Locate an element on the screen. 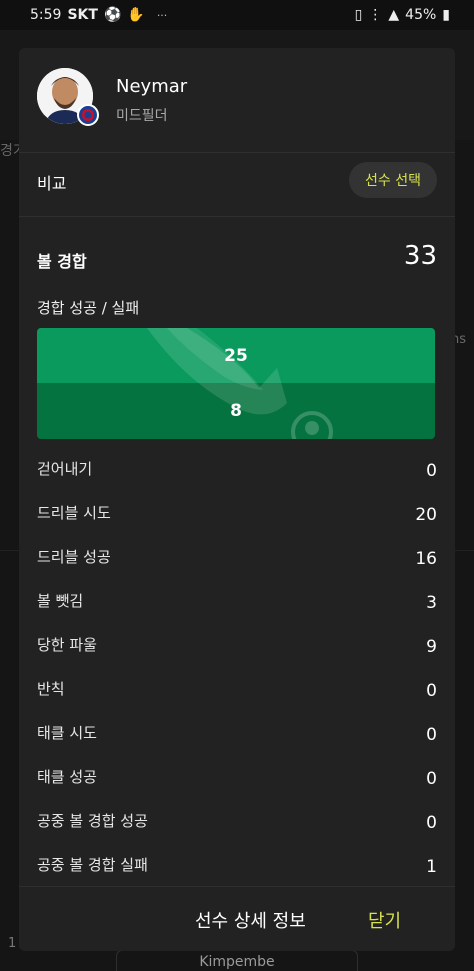 The width and height of the screenshot is (474, 971). background-number-left: 1 is located at coordinates (12, 943).